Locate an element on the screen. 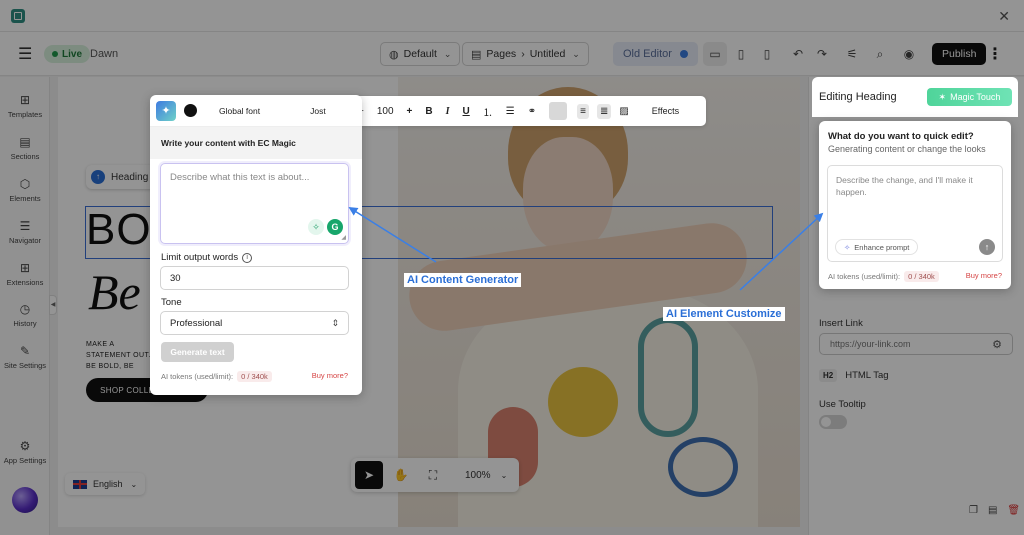 This screenshot has width=1024, height=535. enhance-prompt-button: ✧ Enhance prompt is located at coordinates (877, 247).